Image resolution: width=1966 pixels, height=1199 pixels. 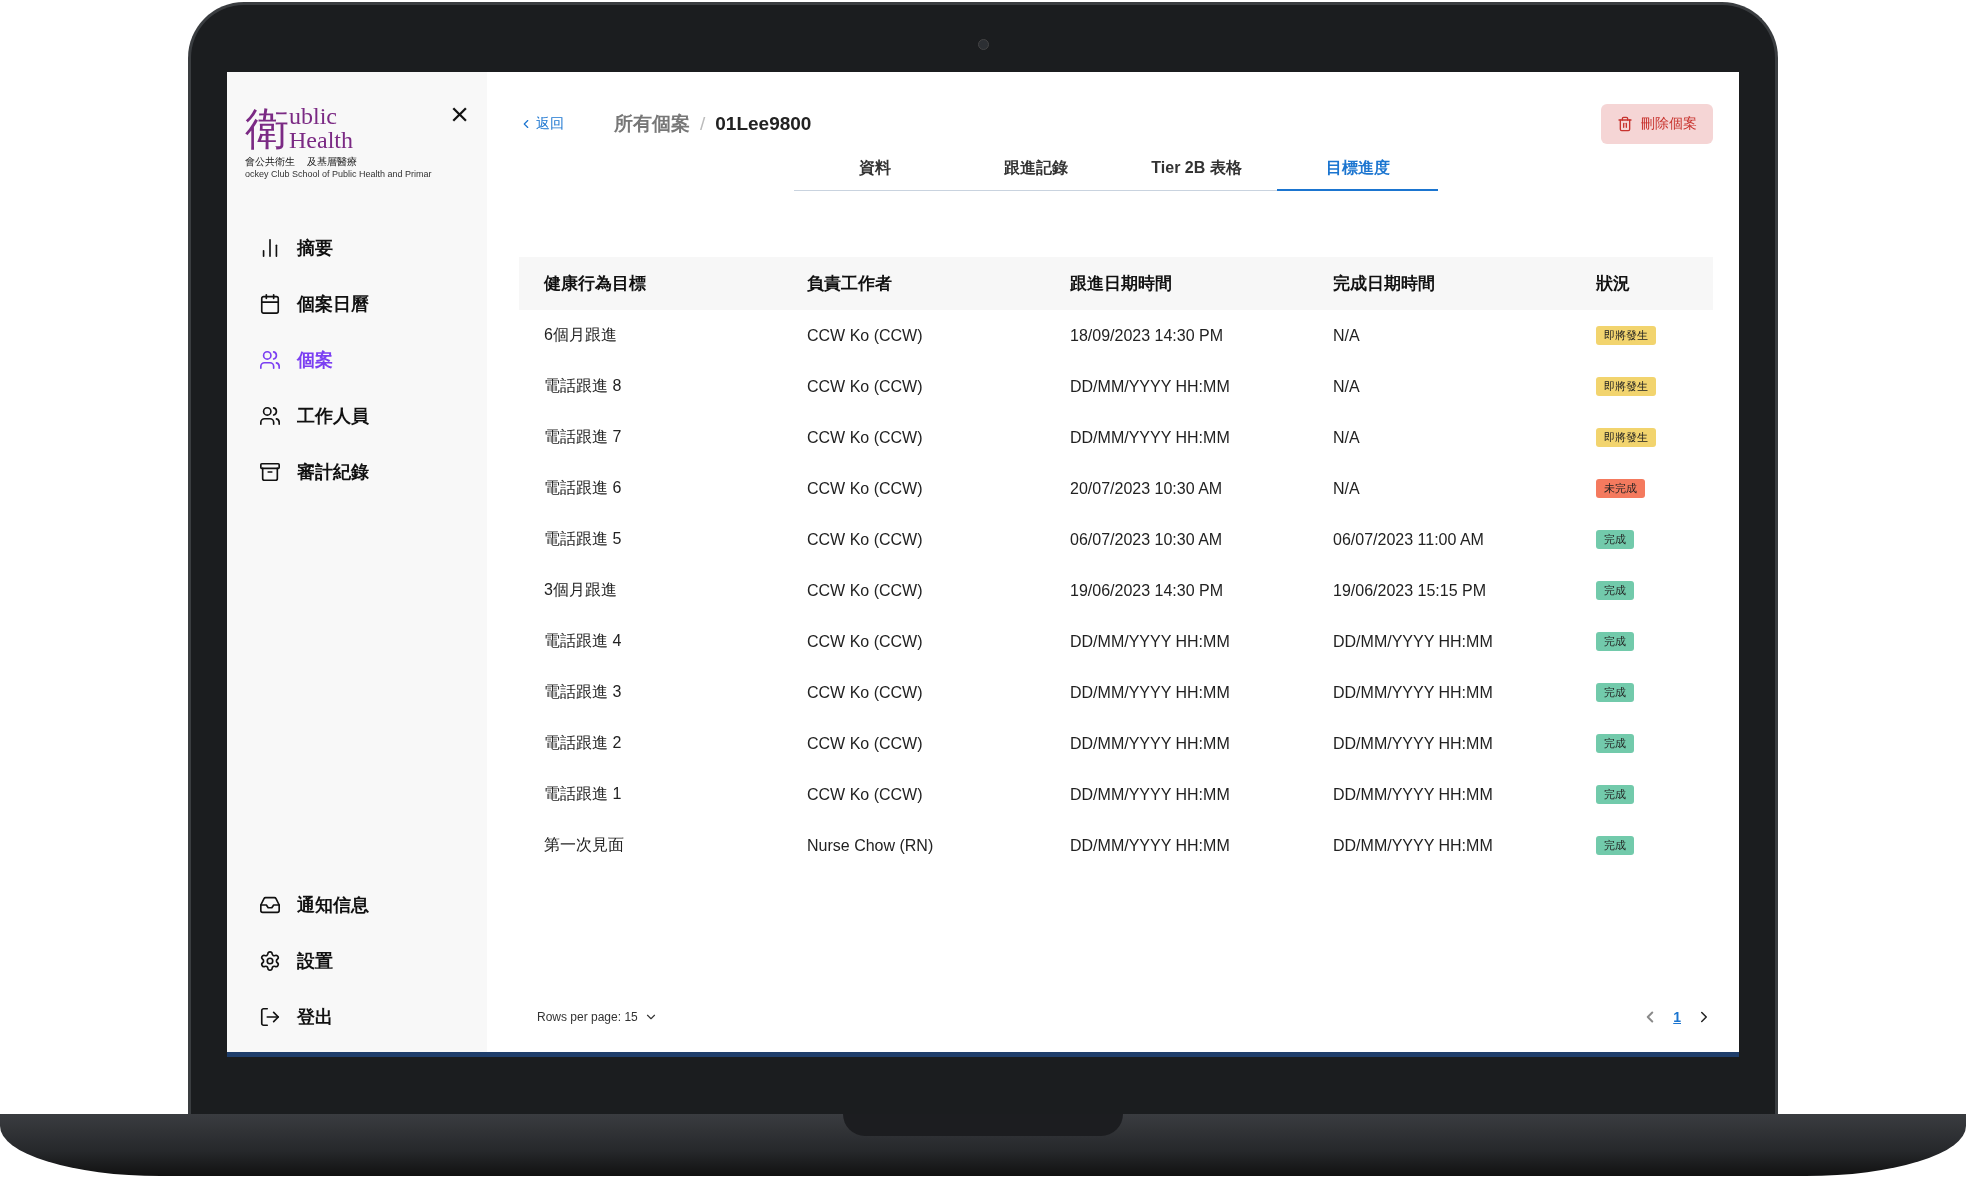 I want to click on tab: Tier 2B 表格, so click(x=1196, y=168).